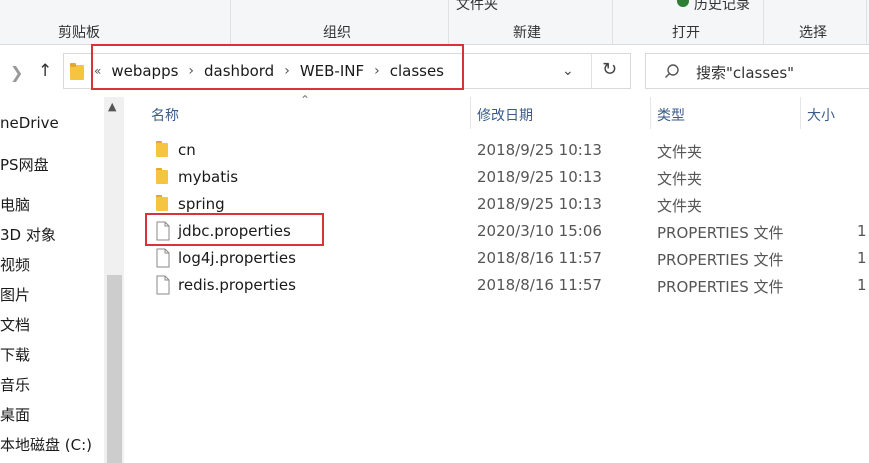 The height and width of the screenshot is (463, 869). What do you see at coordinates (722, 7) in the screenshot?
I see `ribbon-history-partial: 历史记录` at bounding box center [722, 7].